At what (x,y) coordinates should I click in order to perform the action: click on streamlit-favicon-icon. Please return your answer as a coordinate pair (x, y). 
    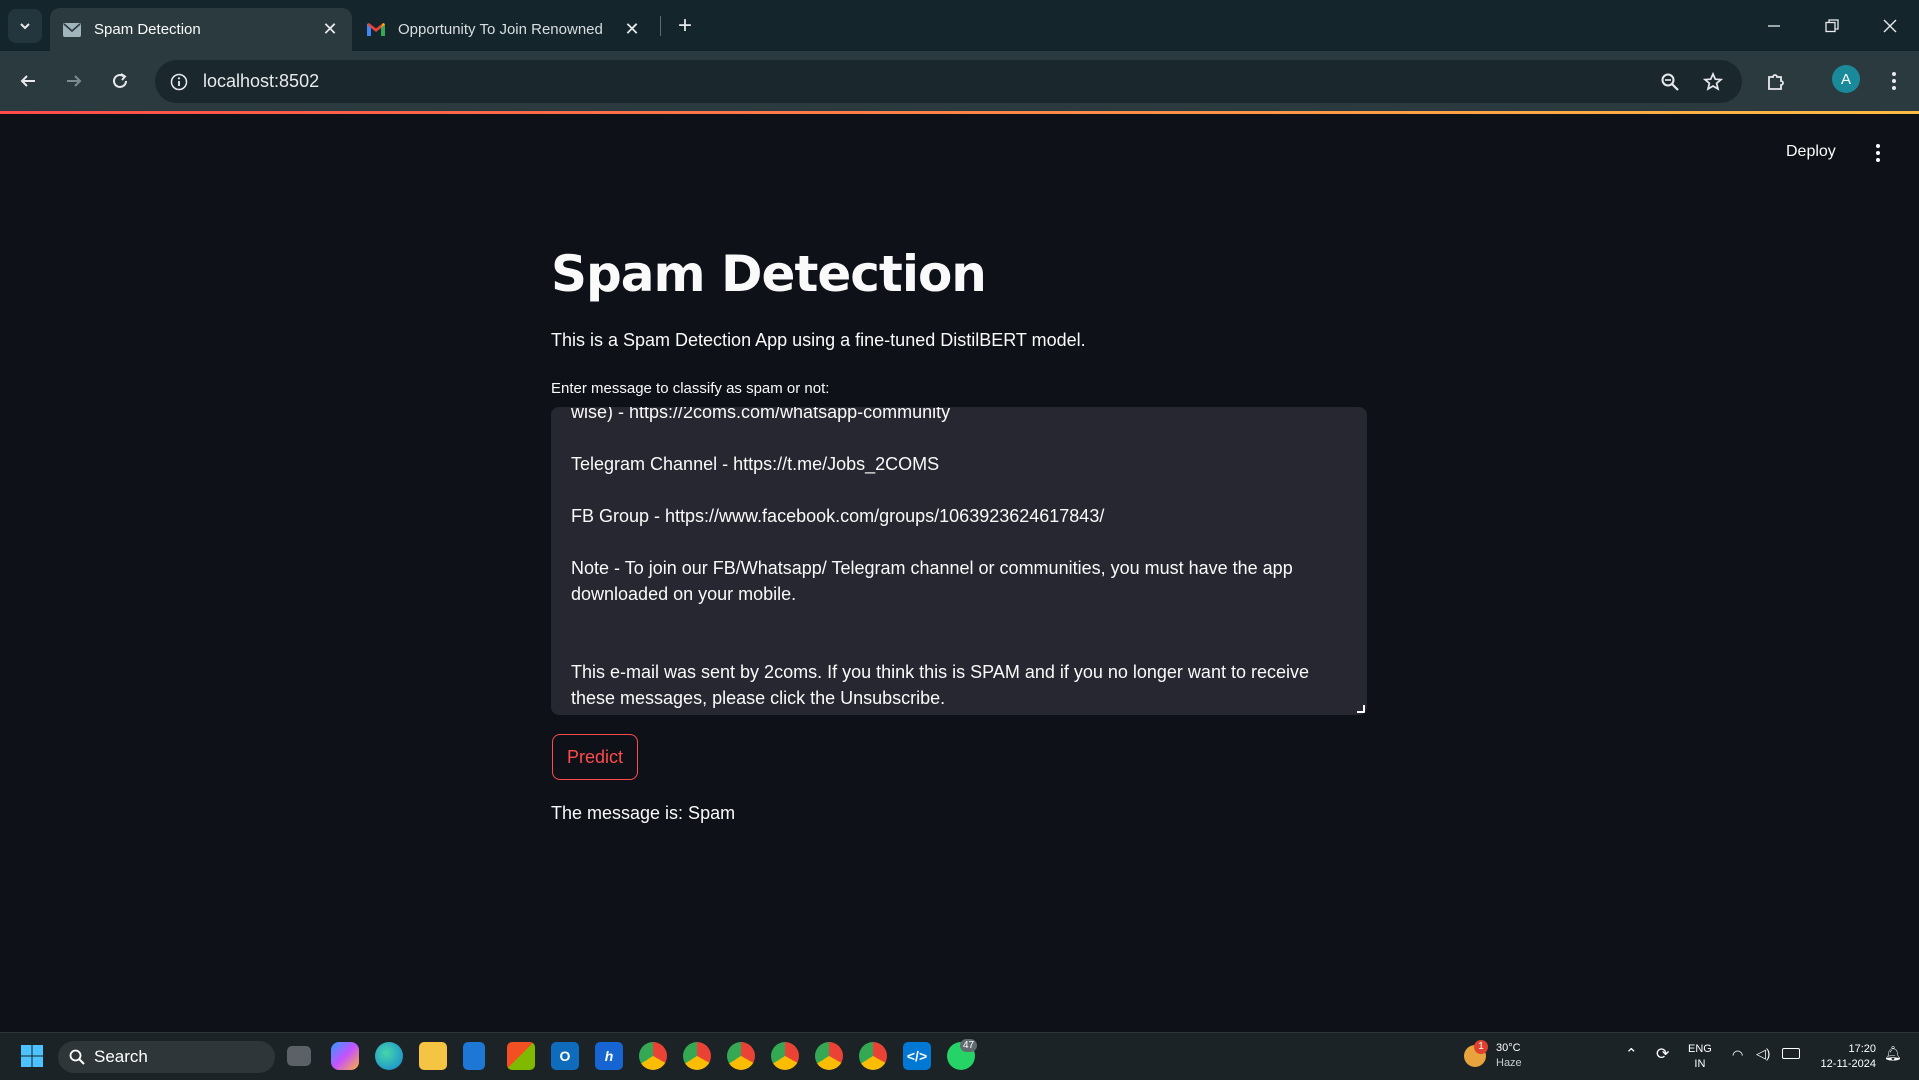
    Looking at the image, I should click on (72, 30).